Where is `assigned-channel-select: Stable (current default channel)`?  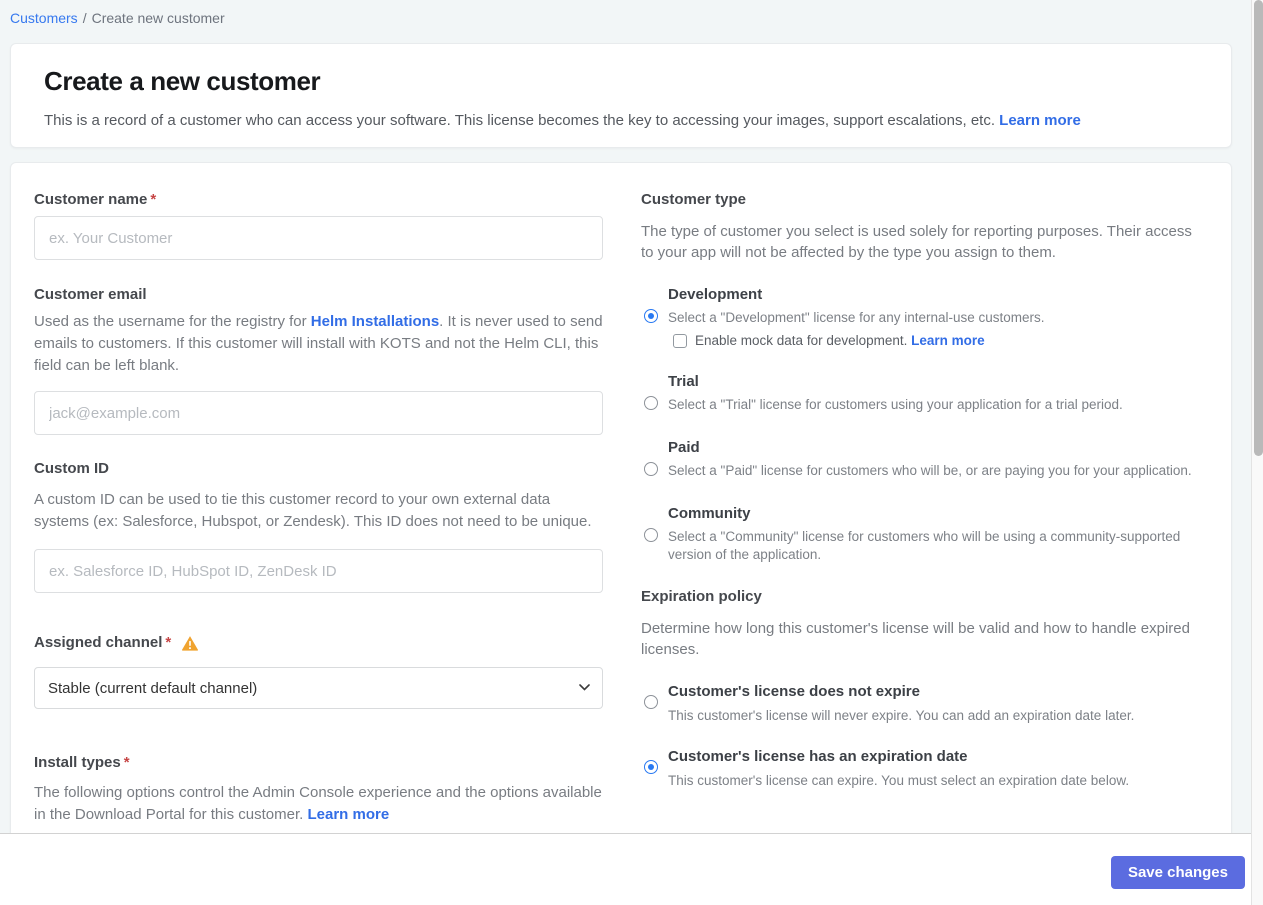
assigned-channel-select: Stable (current default channel) is located at coordinates (318, 688).